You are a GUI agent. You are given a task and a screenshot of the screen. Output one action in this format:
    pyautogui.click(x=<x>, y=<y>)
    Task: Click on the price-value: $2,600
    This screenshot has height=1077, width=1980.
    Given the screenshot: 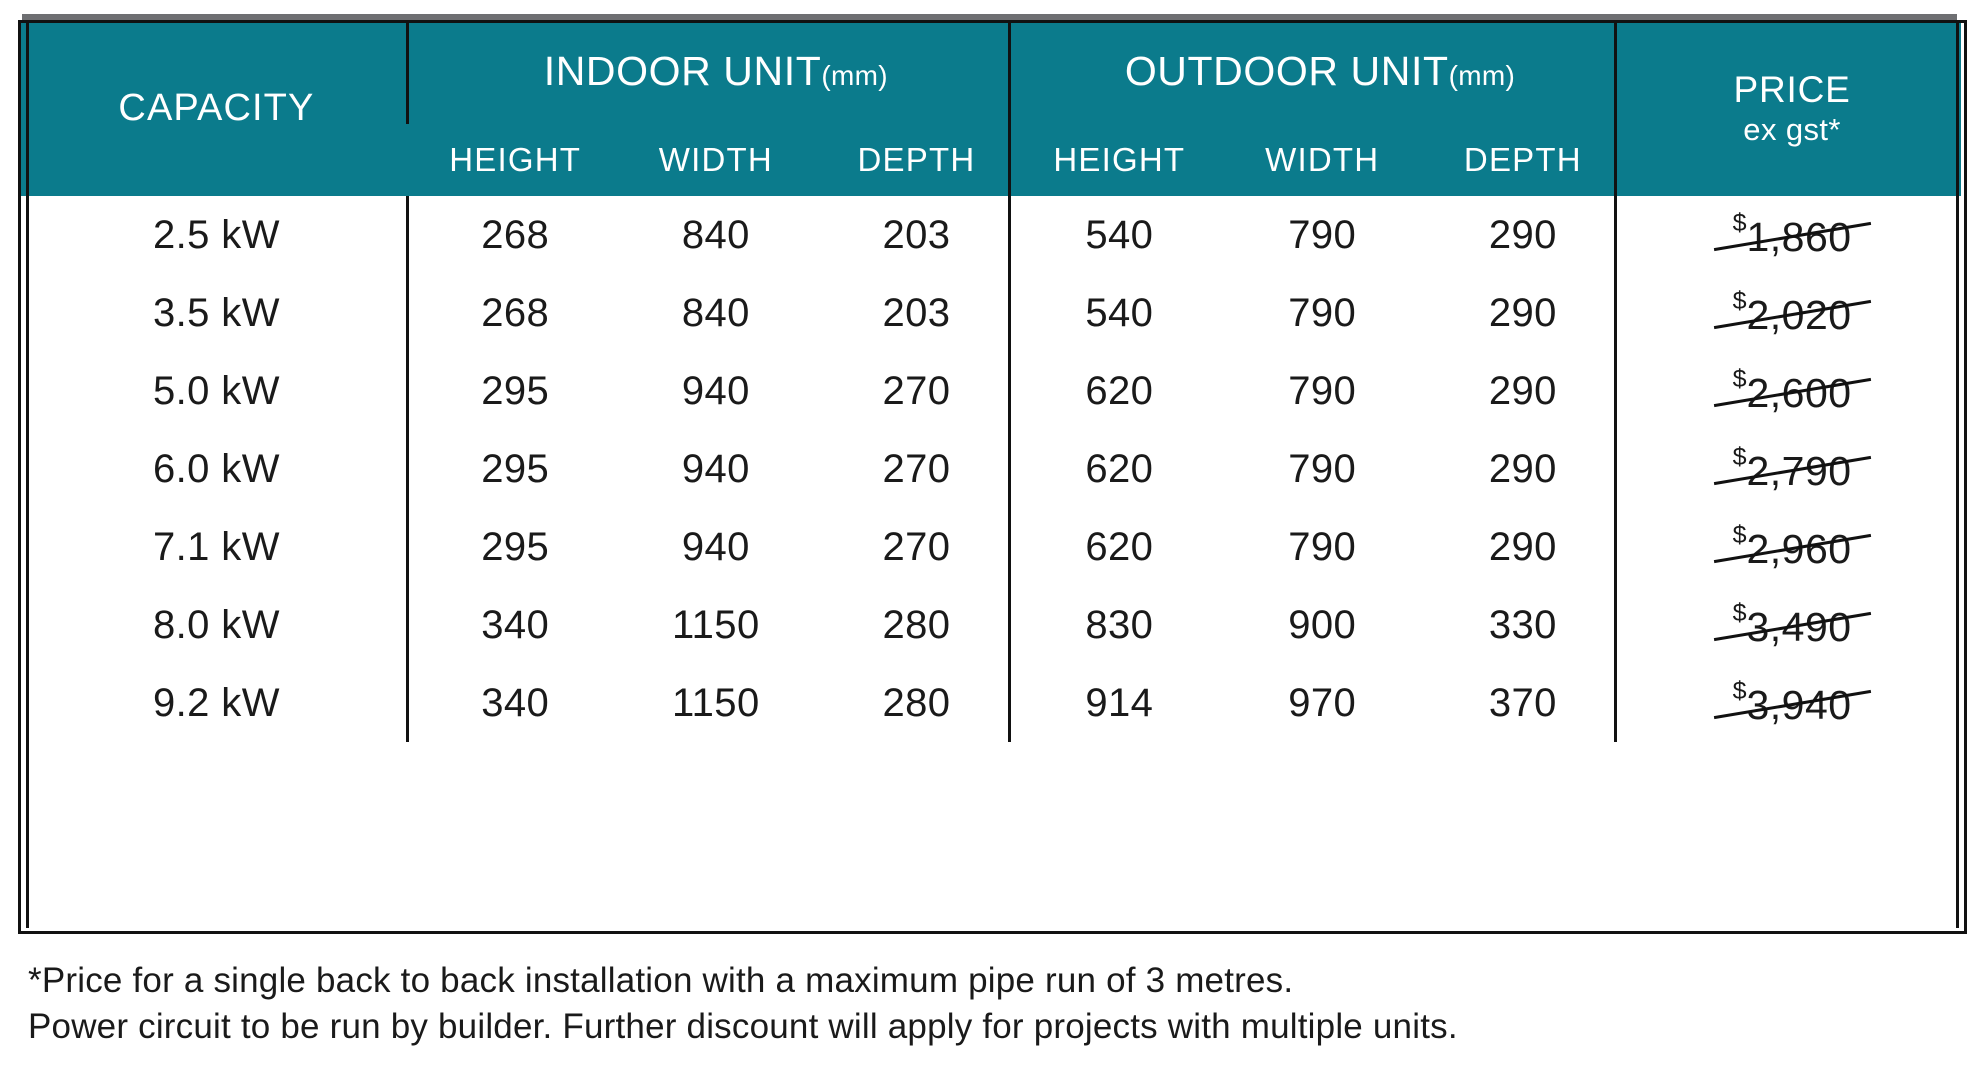 What is the action you would take?
    pyautogui.click(x=1792, y=391)
    